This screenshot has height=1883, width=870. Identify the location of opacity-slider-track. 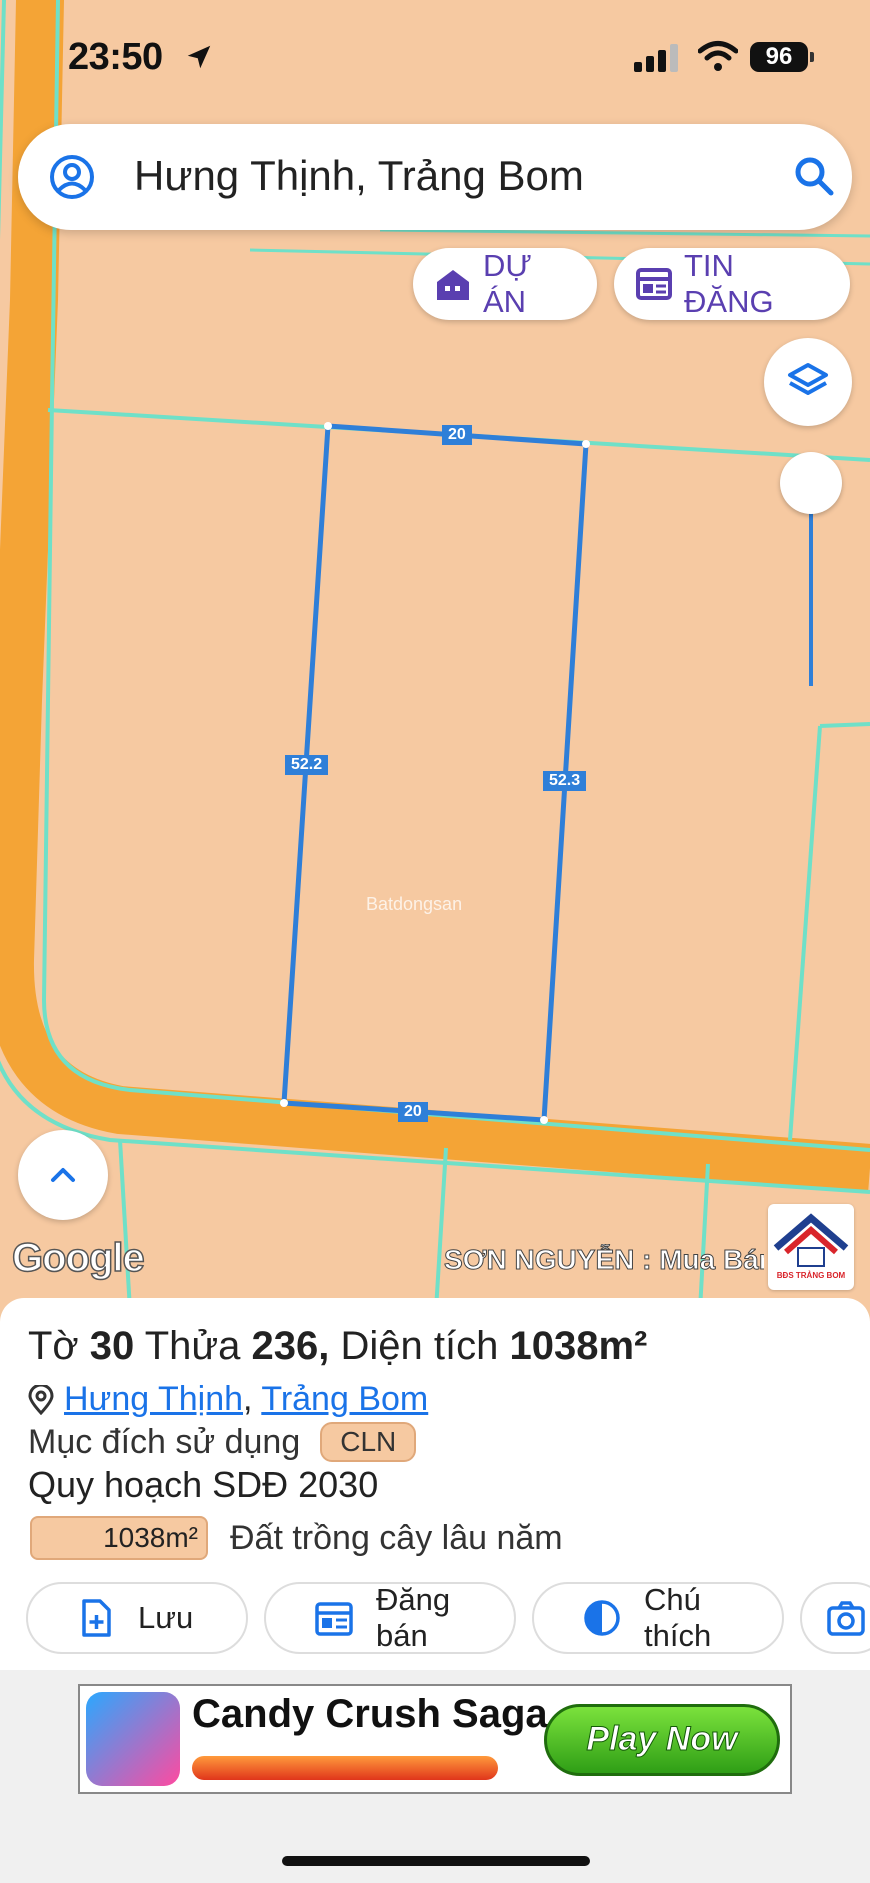
(811, 598).